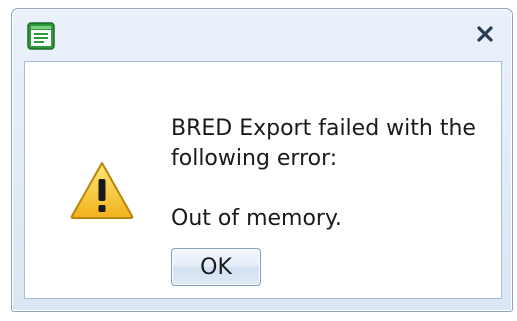 The image size is (517, 321). What do you see at coordinates (254, 158) in the screenshot?
I see `message-line-2: following error:` at bounding box center [254, 158].